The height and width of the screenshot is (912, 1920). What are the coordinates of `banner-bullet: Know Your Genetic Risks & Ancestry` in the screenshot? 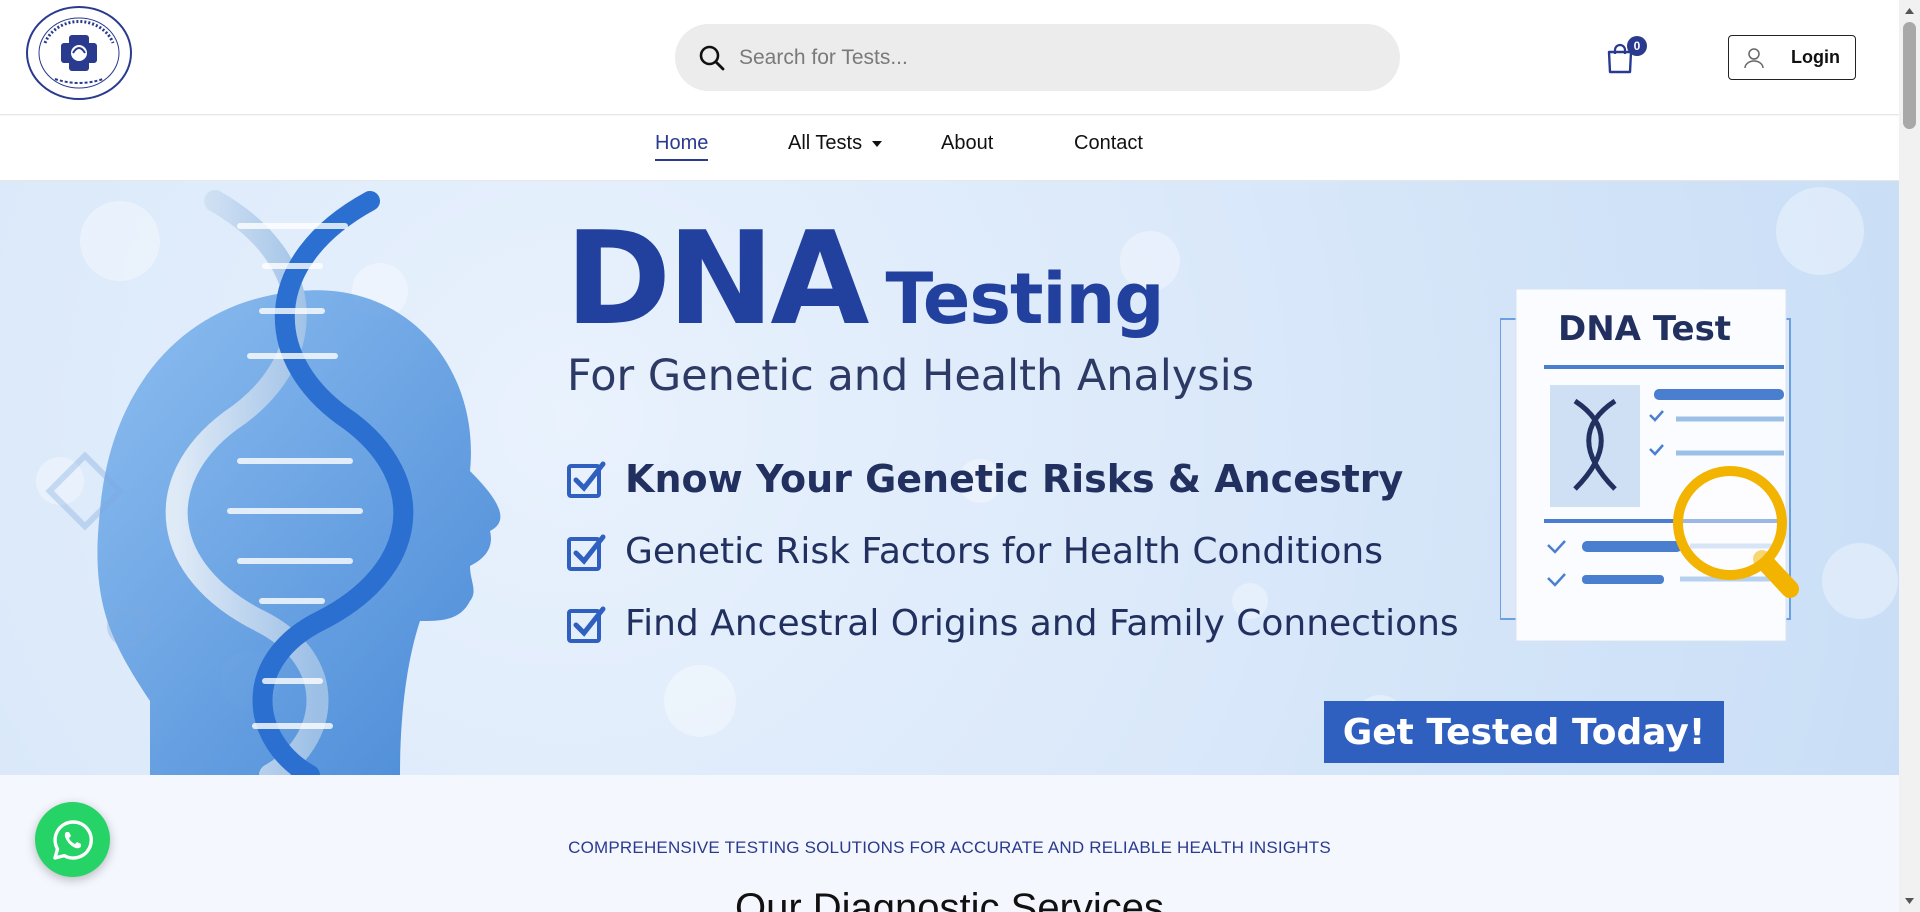 It's located at (985, 479).